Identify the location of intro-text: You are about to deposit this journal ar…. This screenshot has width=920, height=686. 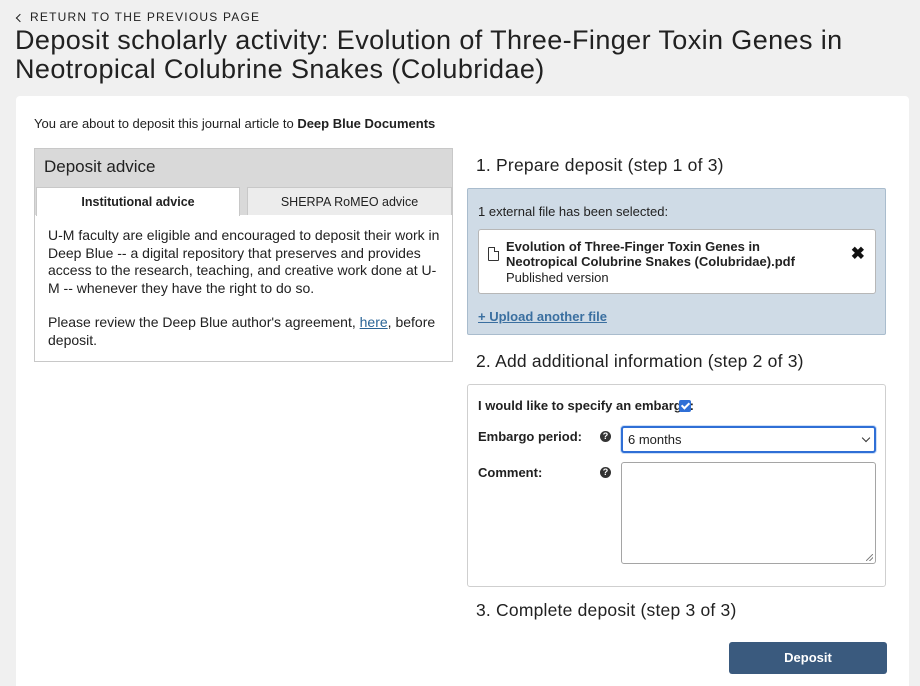
(234, 123).